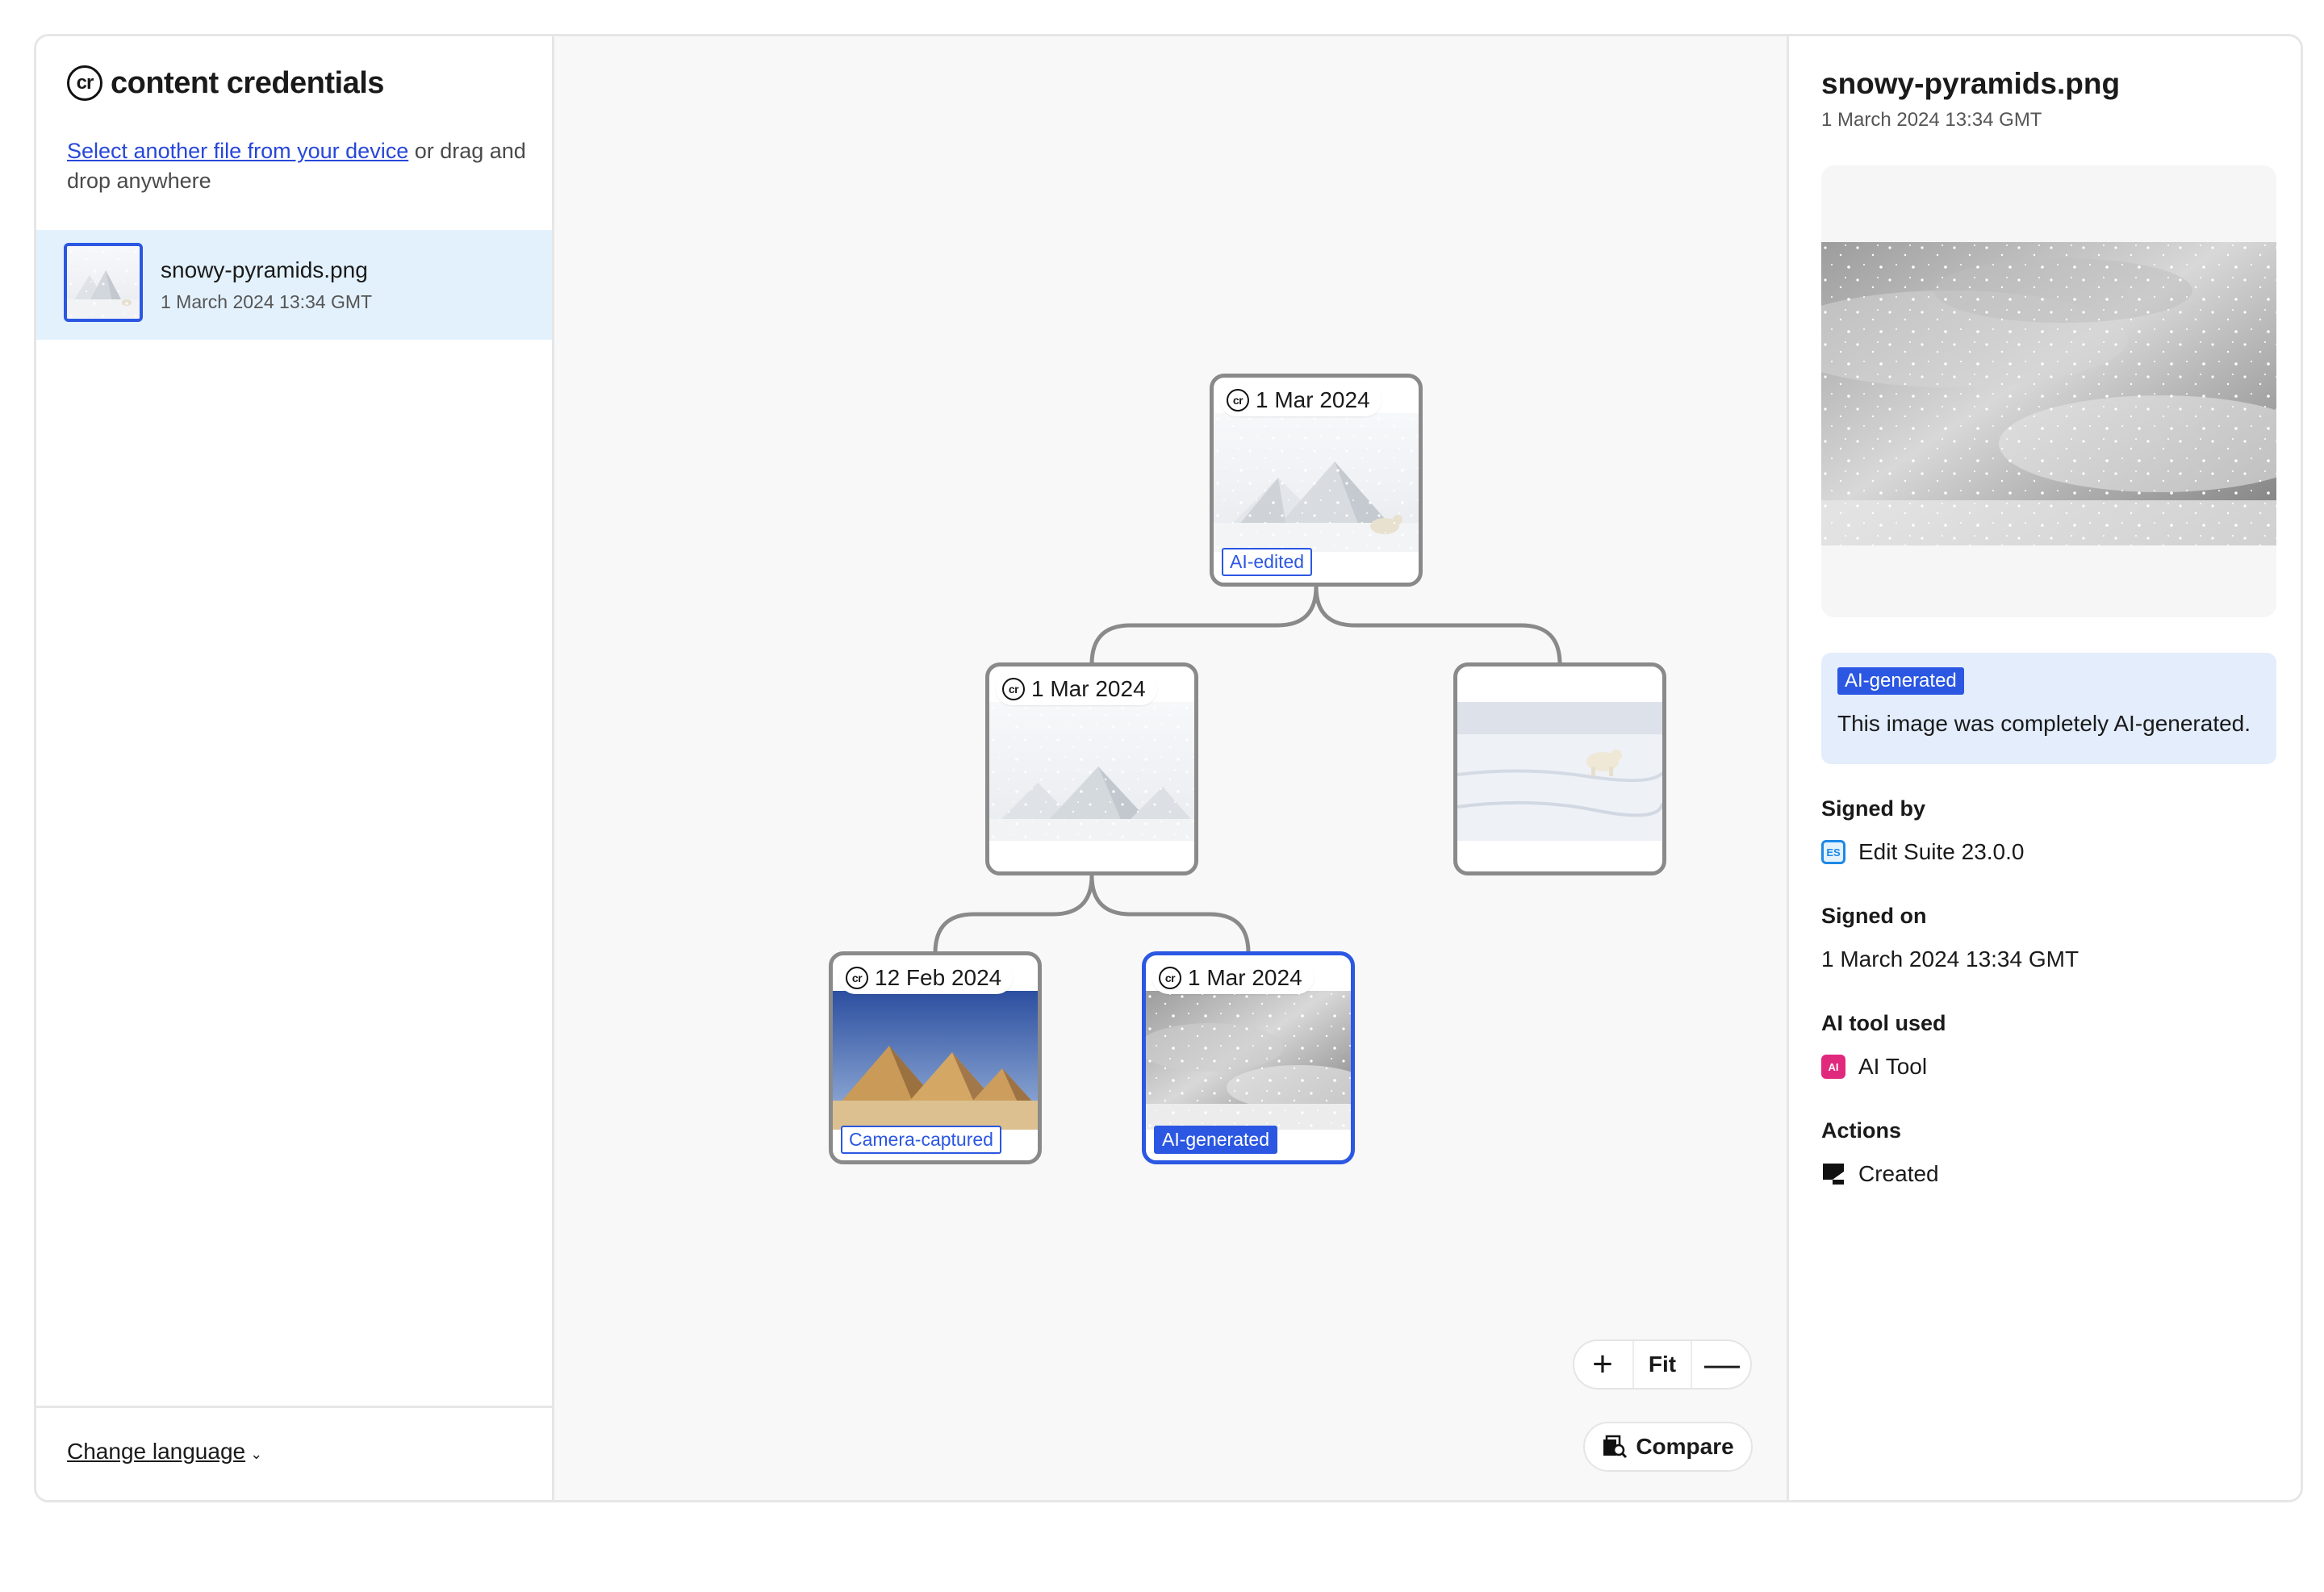 The width and height of the screenshot is (2324, 1592). Describe the element at coordinates (1873, 808) in the screenshot. I see `signed-by-label: Signed by` at that location.